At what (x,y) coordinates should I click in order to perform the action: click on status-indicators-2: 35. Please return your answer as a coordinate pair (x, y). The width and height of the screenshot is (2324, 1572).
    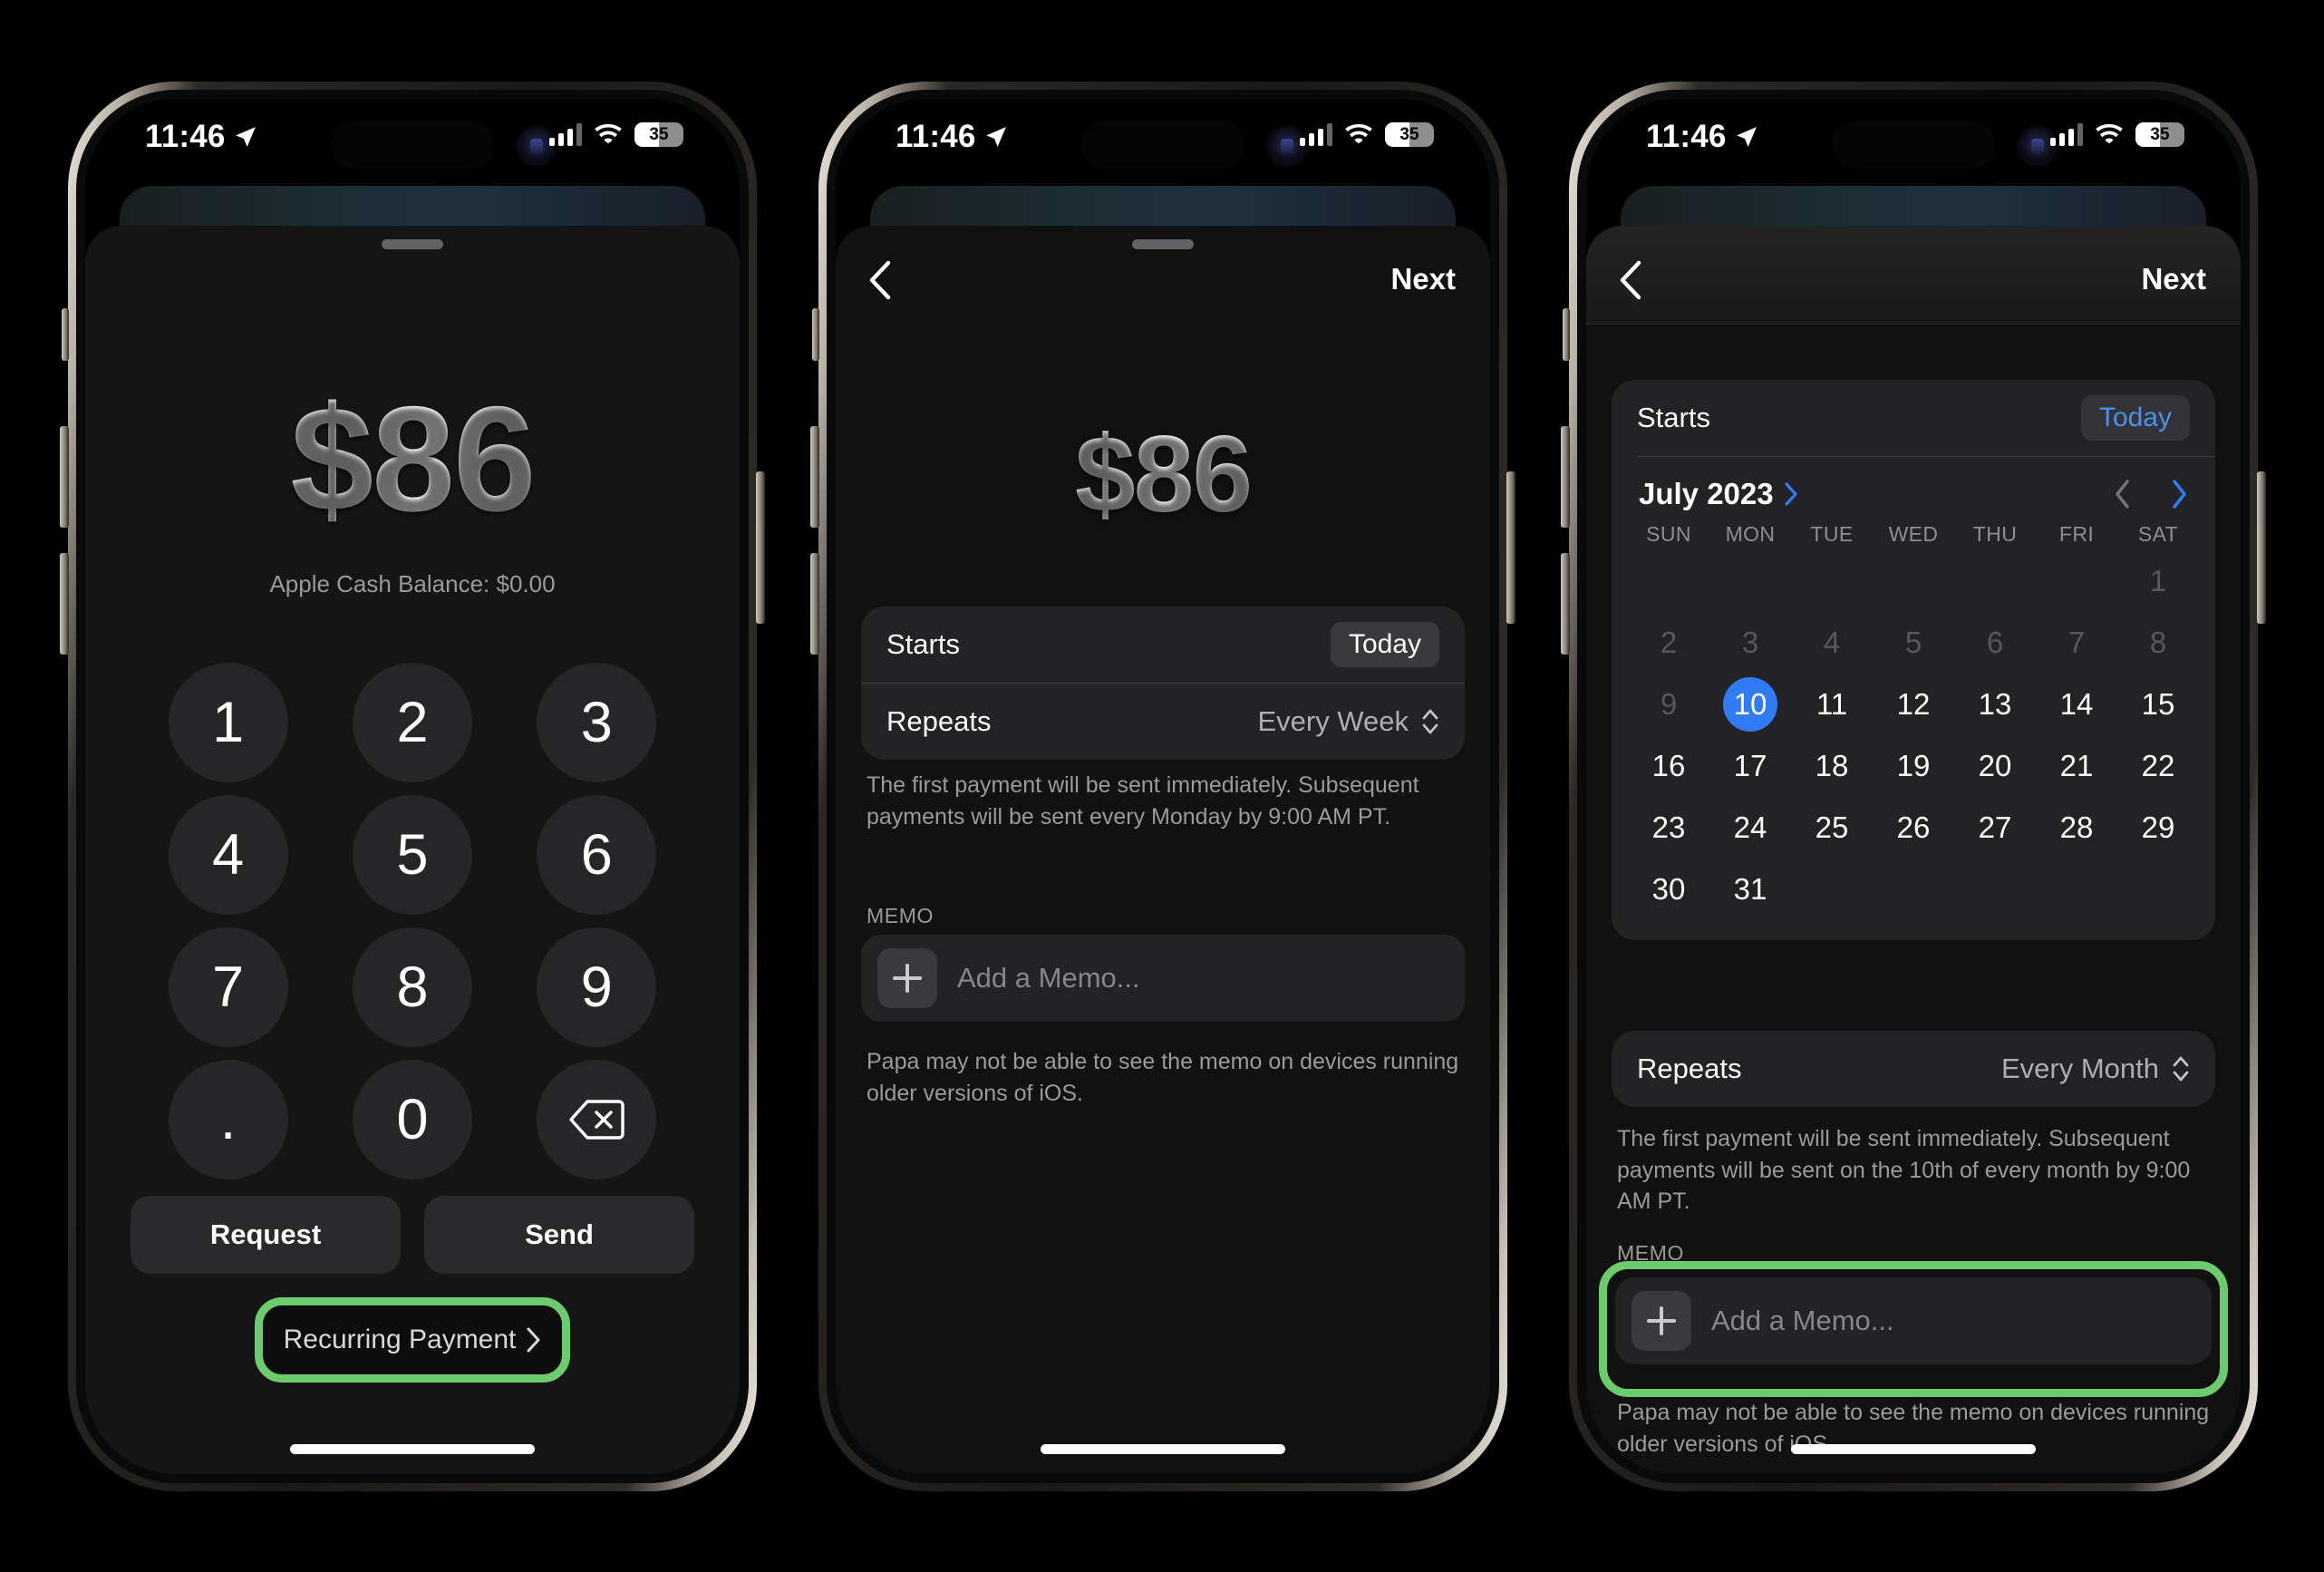
    Looking at the image, I should click on (1367, 134).